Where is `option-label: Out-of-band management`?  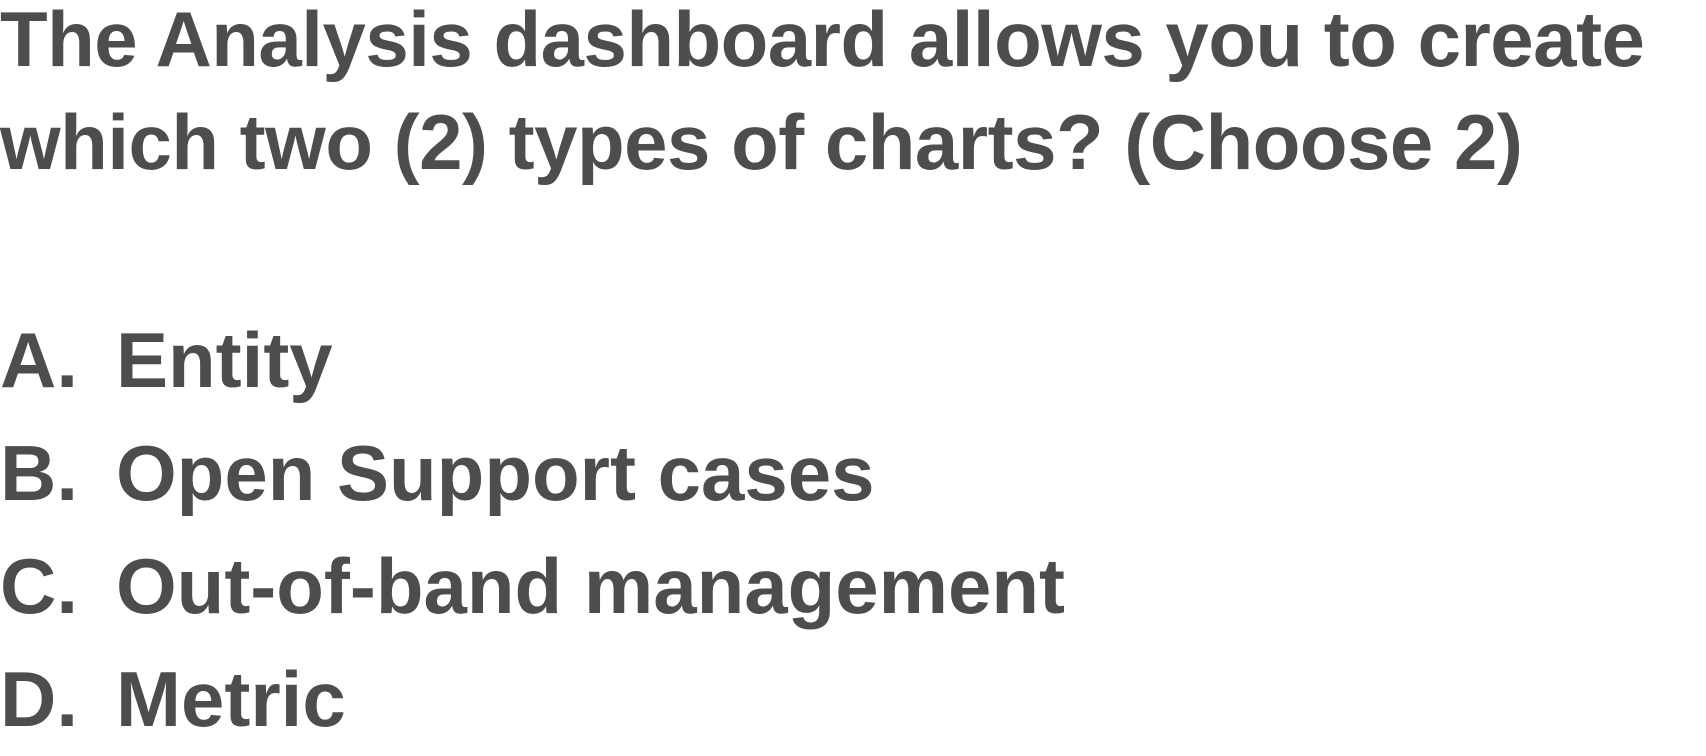
option-label: Out-of-band management is located at coordinates (590, 586).